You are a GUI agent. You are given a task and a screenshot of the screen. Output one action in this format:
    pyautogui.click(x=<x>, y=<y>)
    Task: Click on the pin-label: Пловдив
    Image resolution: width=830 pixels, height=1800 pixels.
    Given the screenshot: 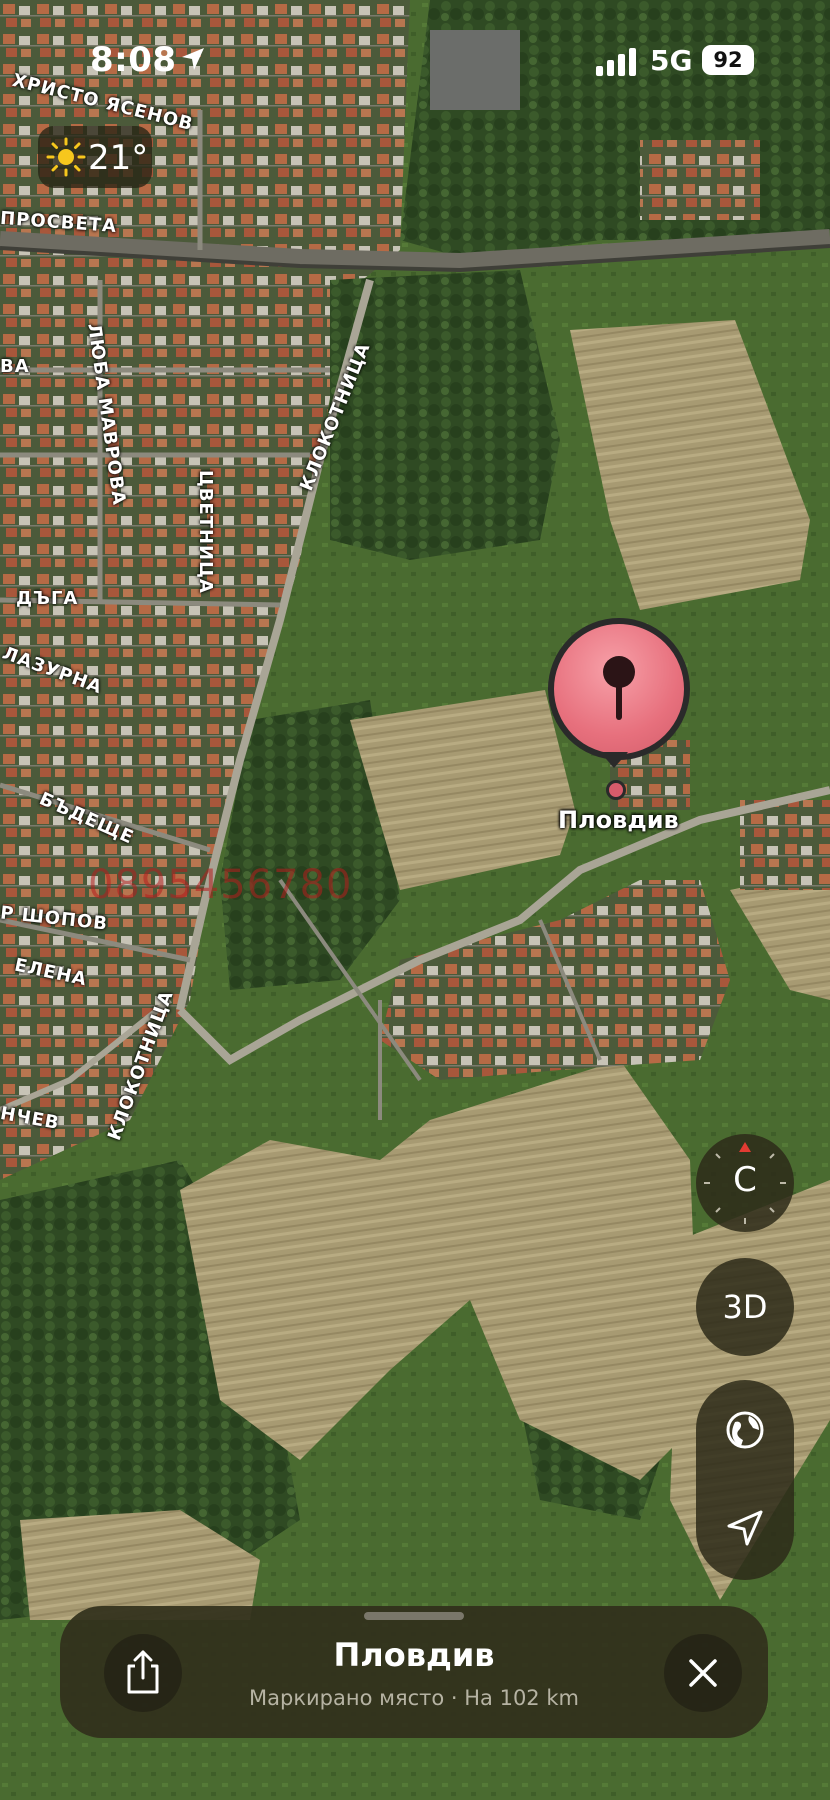 What is the action you would take?
    pyautogui.click(x=618, y=820)
    